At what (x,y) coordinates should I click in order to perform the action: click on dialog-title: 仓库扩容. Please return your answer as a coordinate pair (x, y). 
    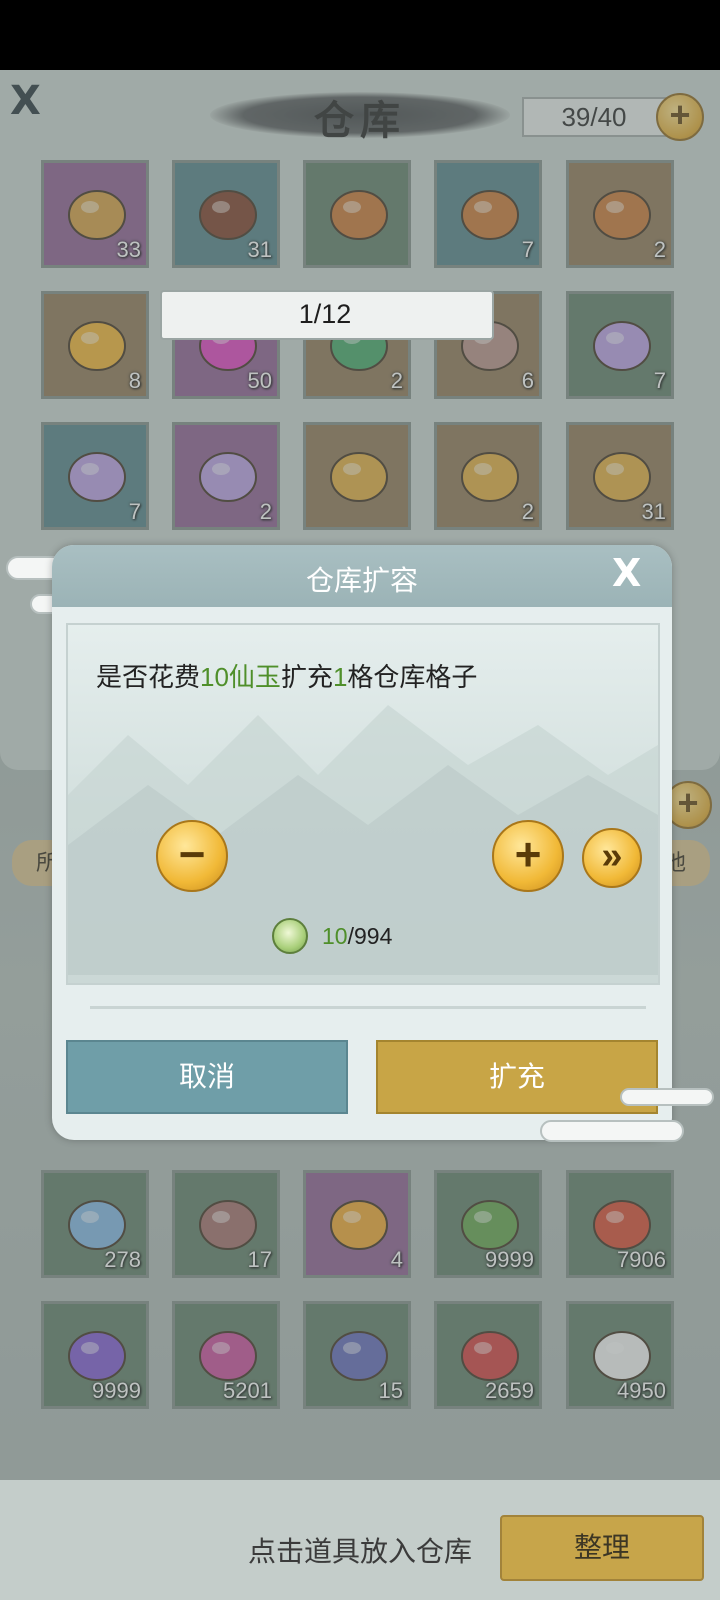
    Looking at the image, I should click on (361, 580).